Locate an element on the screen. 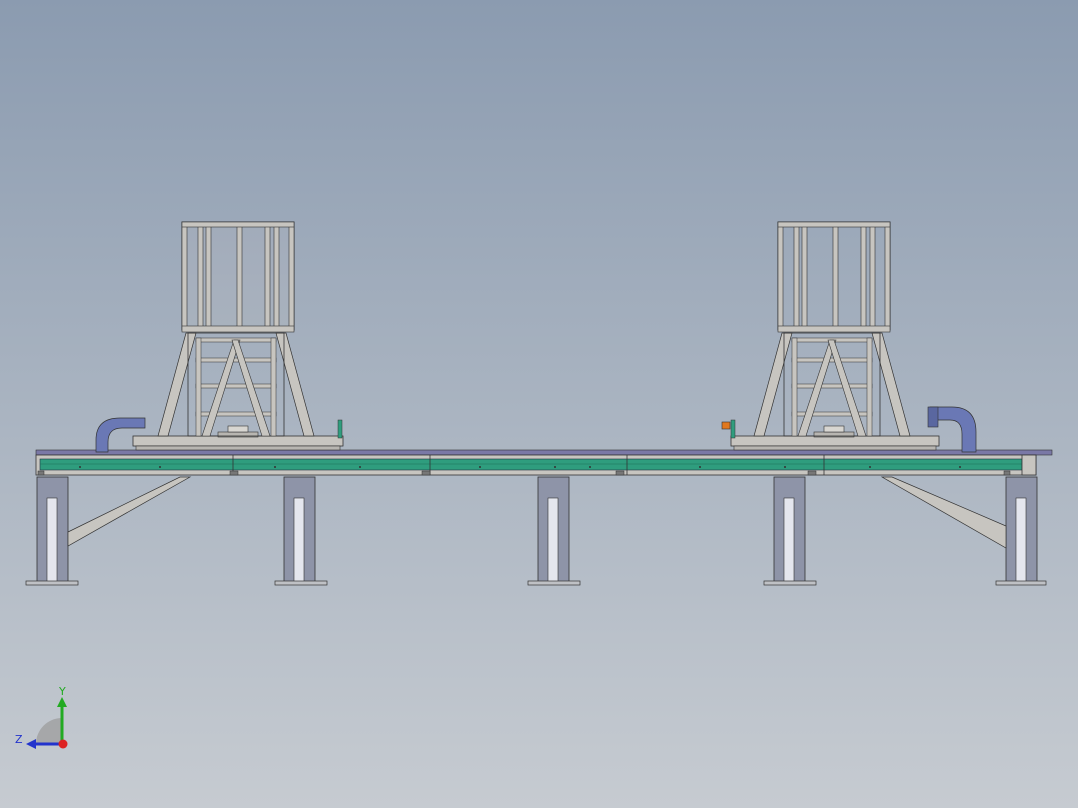 The height and width of the screenshot is (808, 1078). z-axis-label: Z is located at coordinates (19, 739).